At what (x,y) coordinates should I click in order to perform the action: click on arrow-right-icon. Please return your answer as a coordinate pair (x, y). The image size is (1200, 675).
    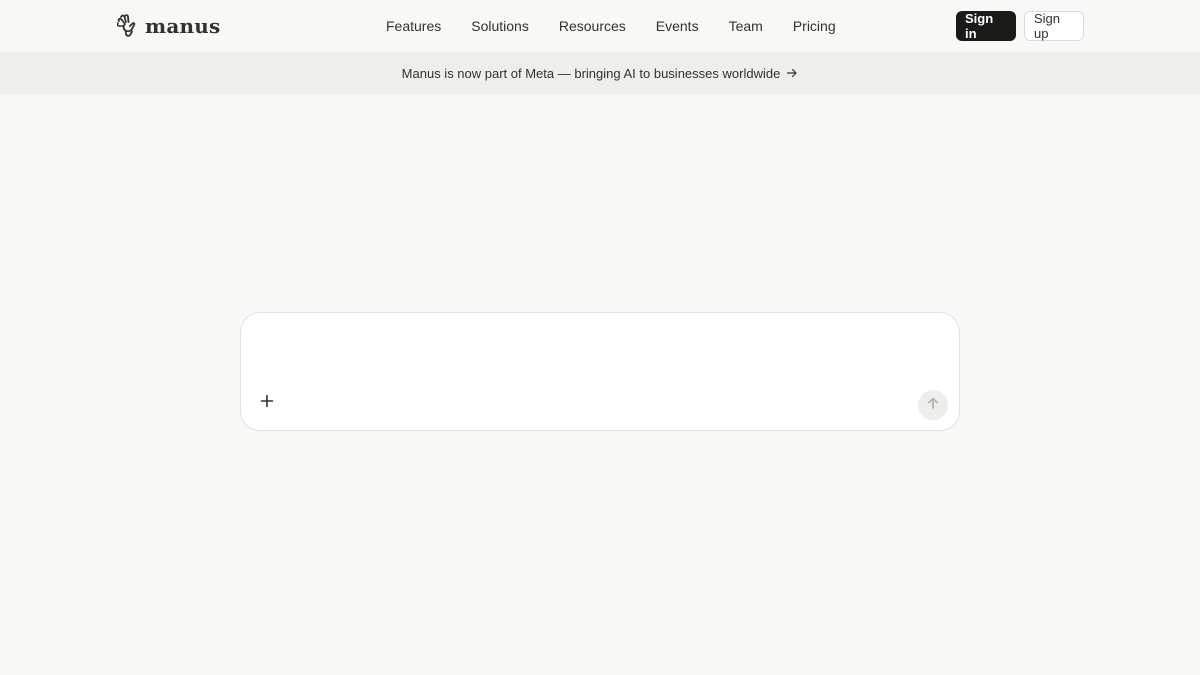
    Looking at the image, I should click on (792, 73).